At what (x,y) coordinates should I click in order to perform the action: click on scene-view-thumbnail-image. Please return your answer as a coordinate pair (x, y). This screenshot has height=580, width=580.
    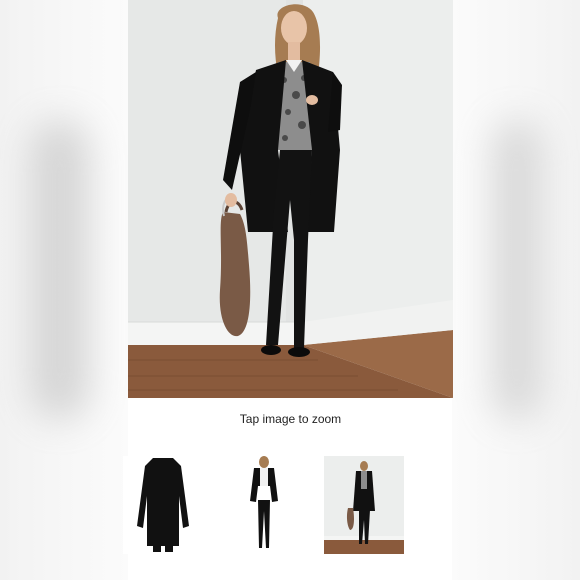
    Looking at the image, I should click on (364, 505).